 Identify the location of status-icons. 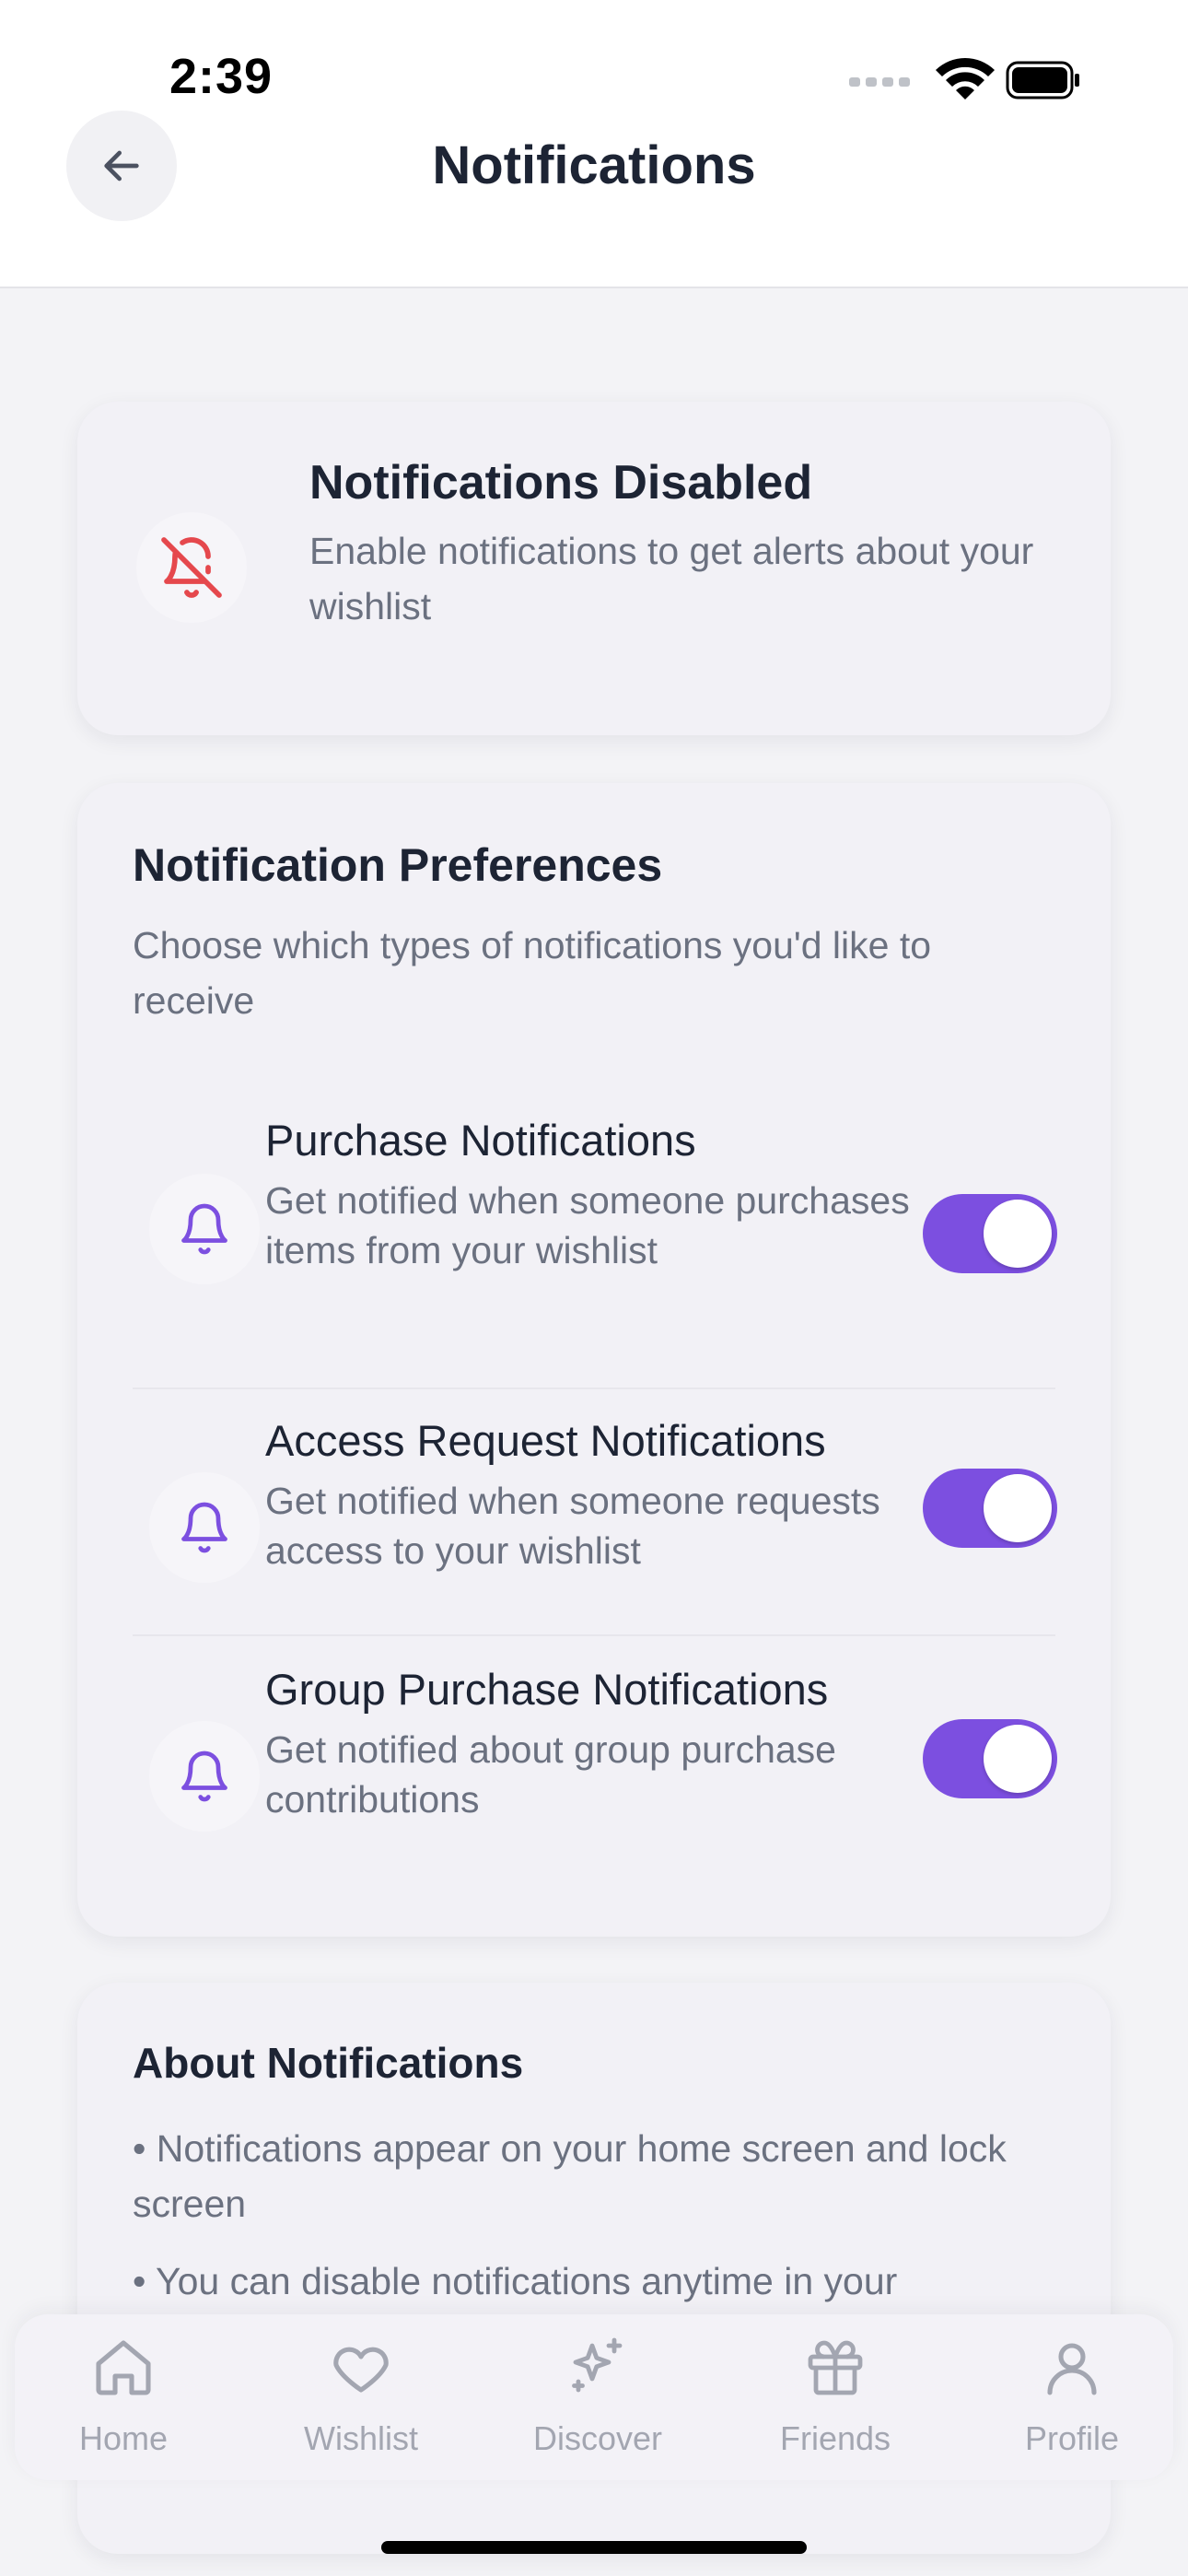
(964, 79).